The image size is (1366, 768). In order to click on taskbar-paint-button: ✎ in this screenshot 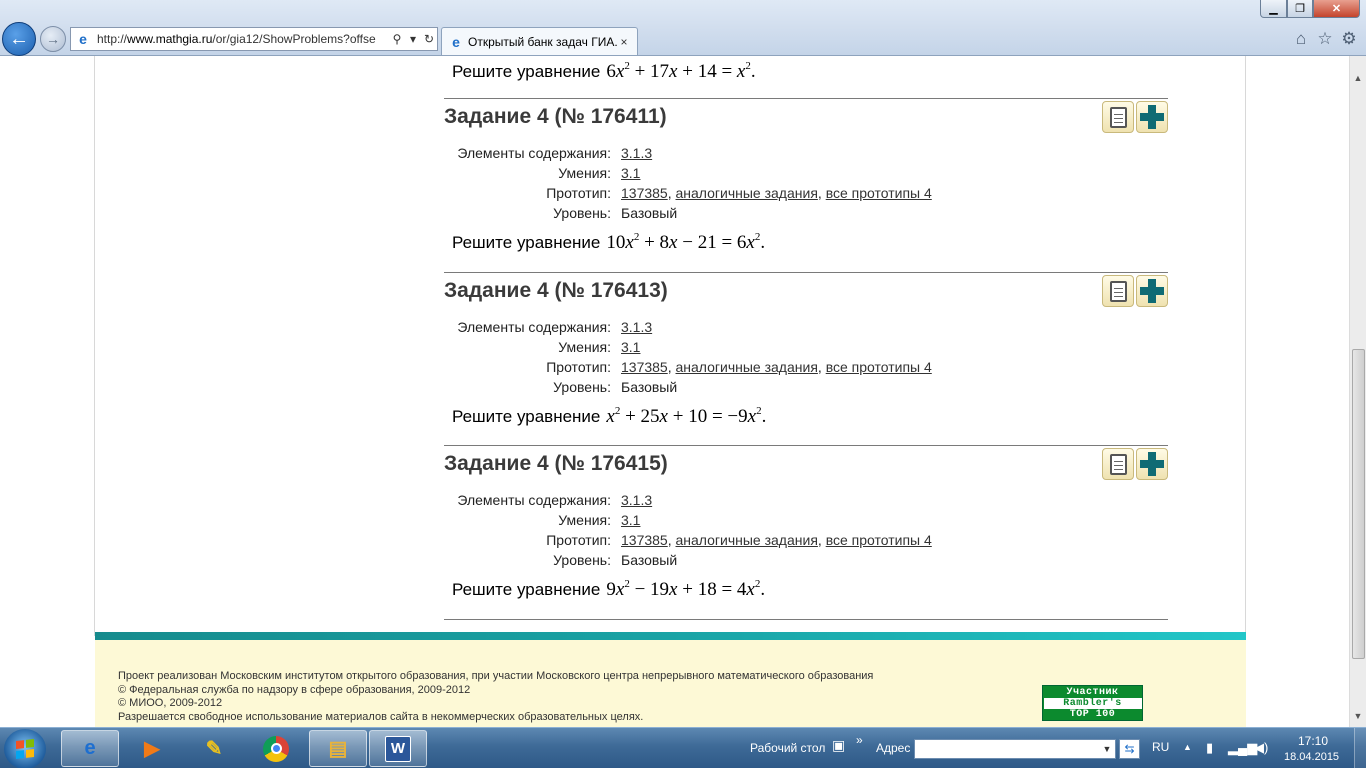, I will do `click(214, 748)`.